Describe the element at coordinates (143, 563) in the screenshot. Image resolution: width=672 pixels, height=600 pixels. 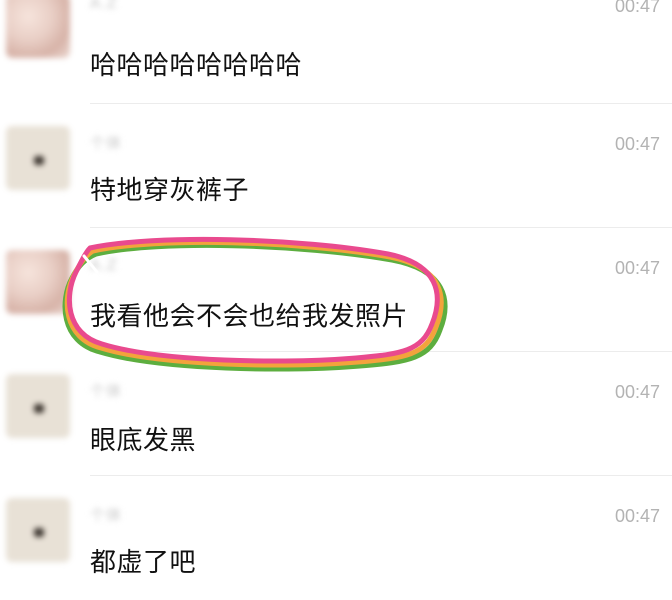
I see `message-text: 都虚了吧` at that location.